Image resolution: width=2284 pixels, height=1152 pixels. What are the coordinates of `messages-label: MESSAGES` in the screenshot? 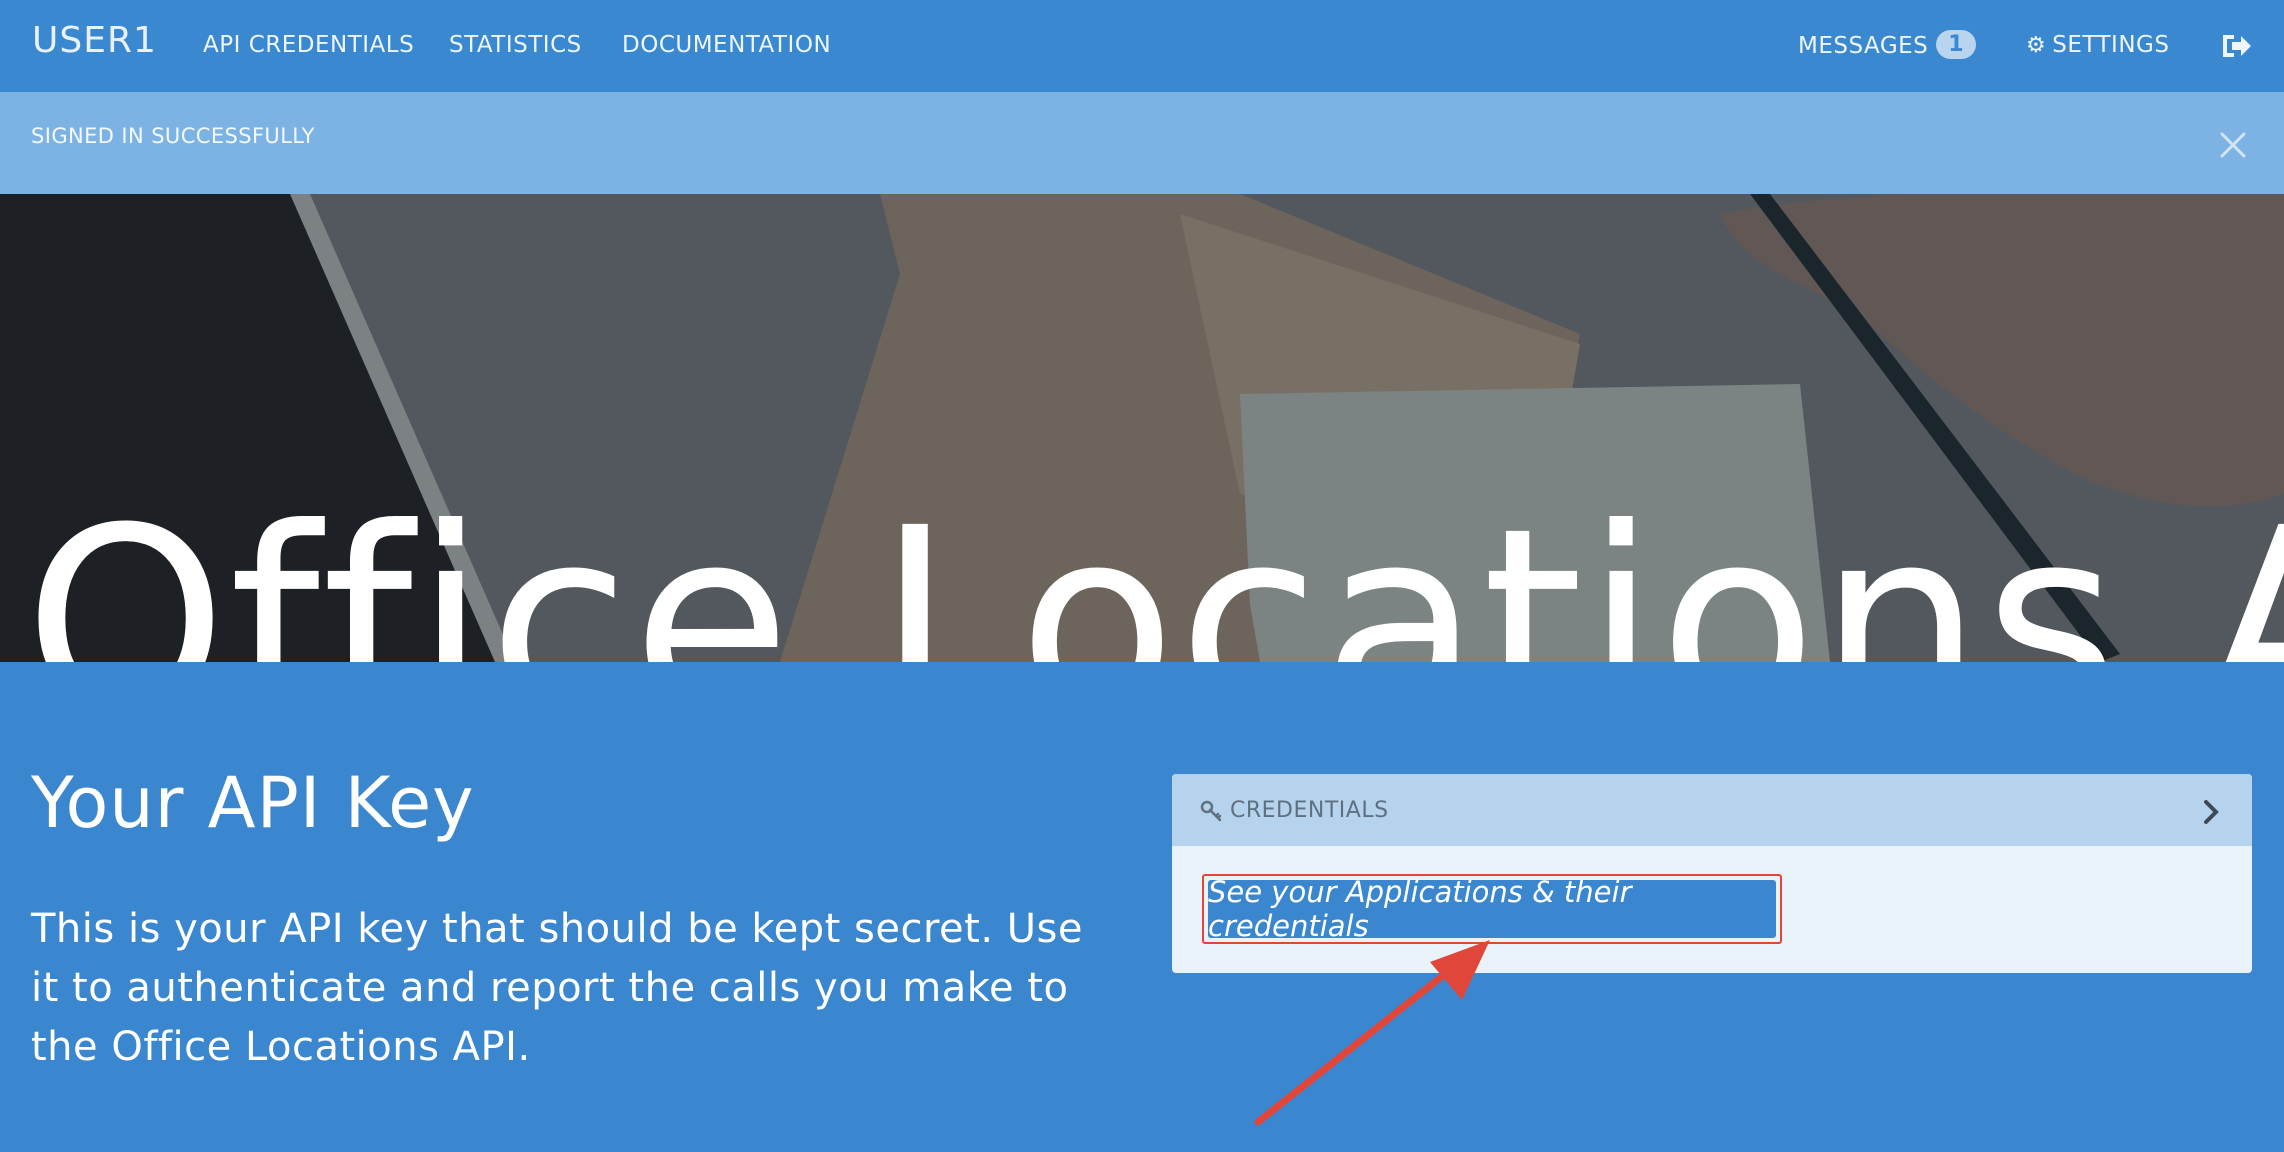 It's located at (1863, 46).